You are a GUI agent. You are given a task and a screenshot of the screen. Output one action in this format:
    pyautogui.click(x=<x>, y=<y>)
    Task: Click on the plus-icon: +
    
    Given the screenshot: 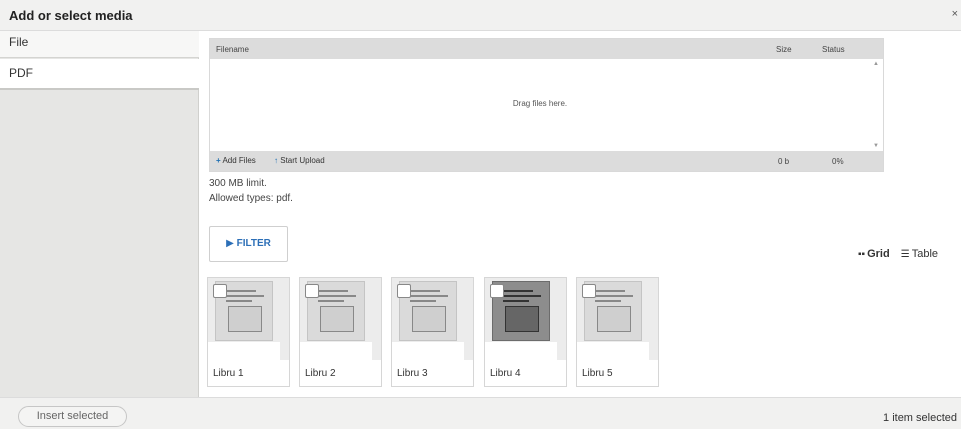 What is the action you would take?
    pyautogui.click(x=218, y=160)
    